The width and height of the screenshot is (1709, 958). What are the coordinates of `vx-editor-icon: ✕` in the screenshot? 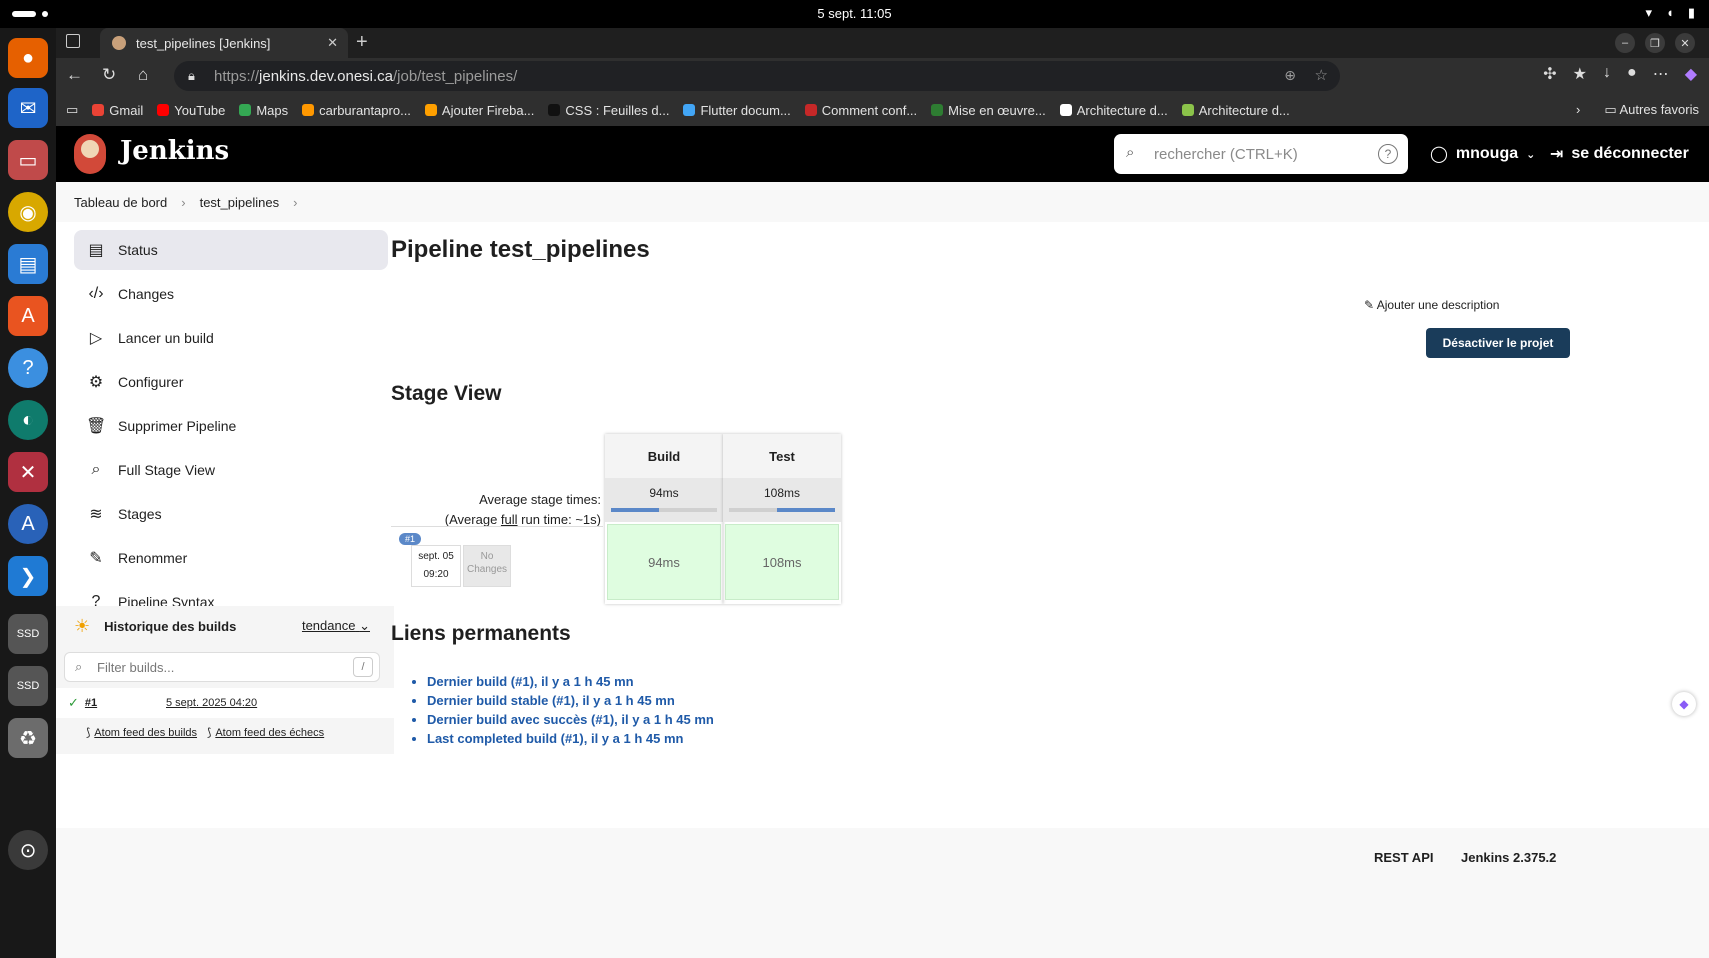 It's located at (28, 472).